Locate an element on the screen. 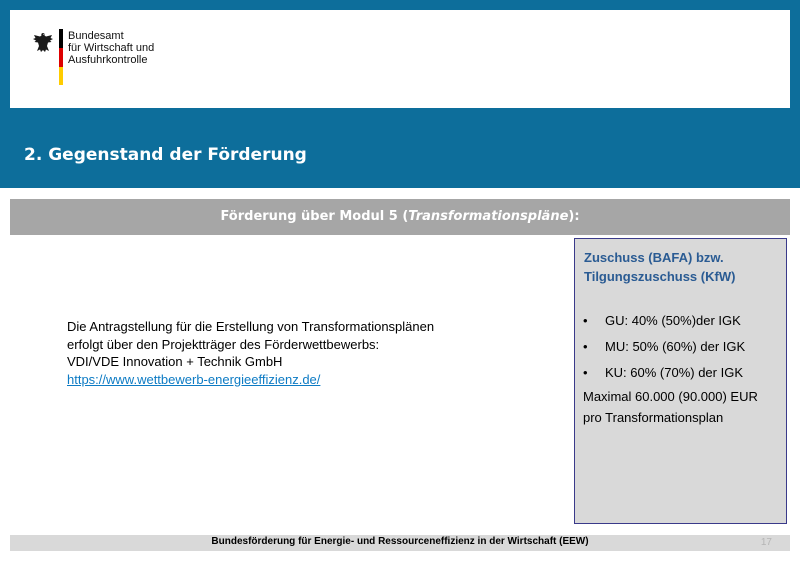 This screenshot has height=566, width=800. section-header-emphasis: Transformationspläne is located at coordinates (488, 216).